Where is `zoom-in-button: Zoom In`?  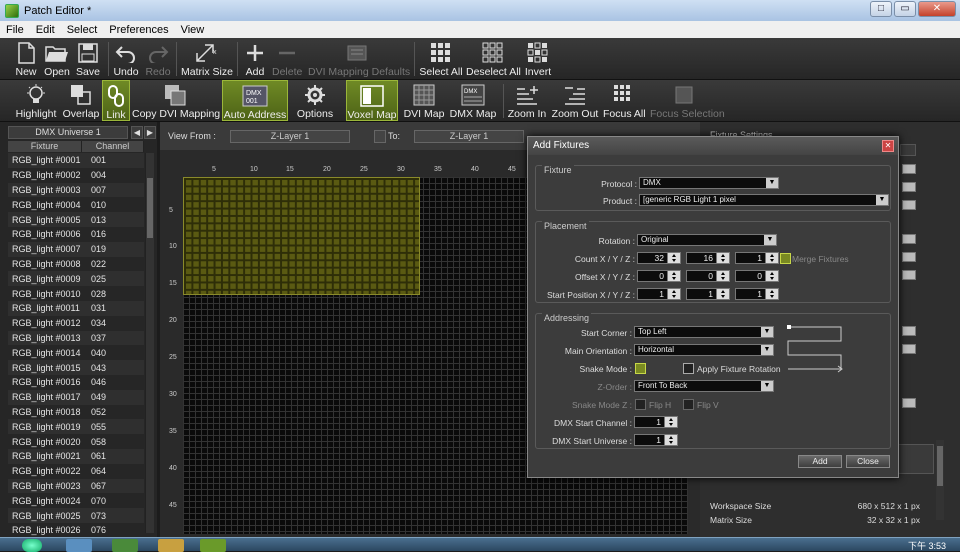
zoom-in-button: Zoom In is located at coordinates (527, 100).